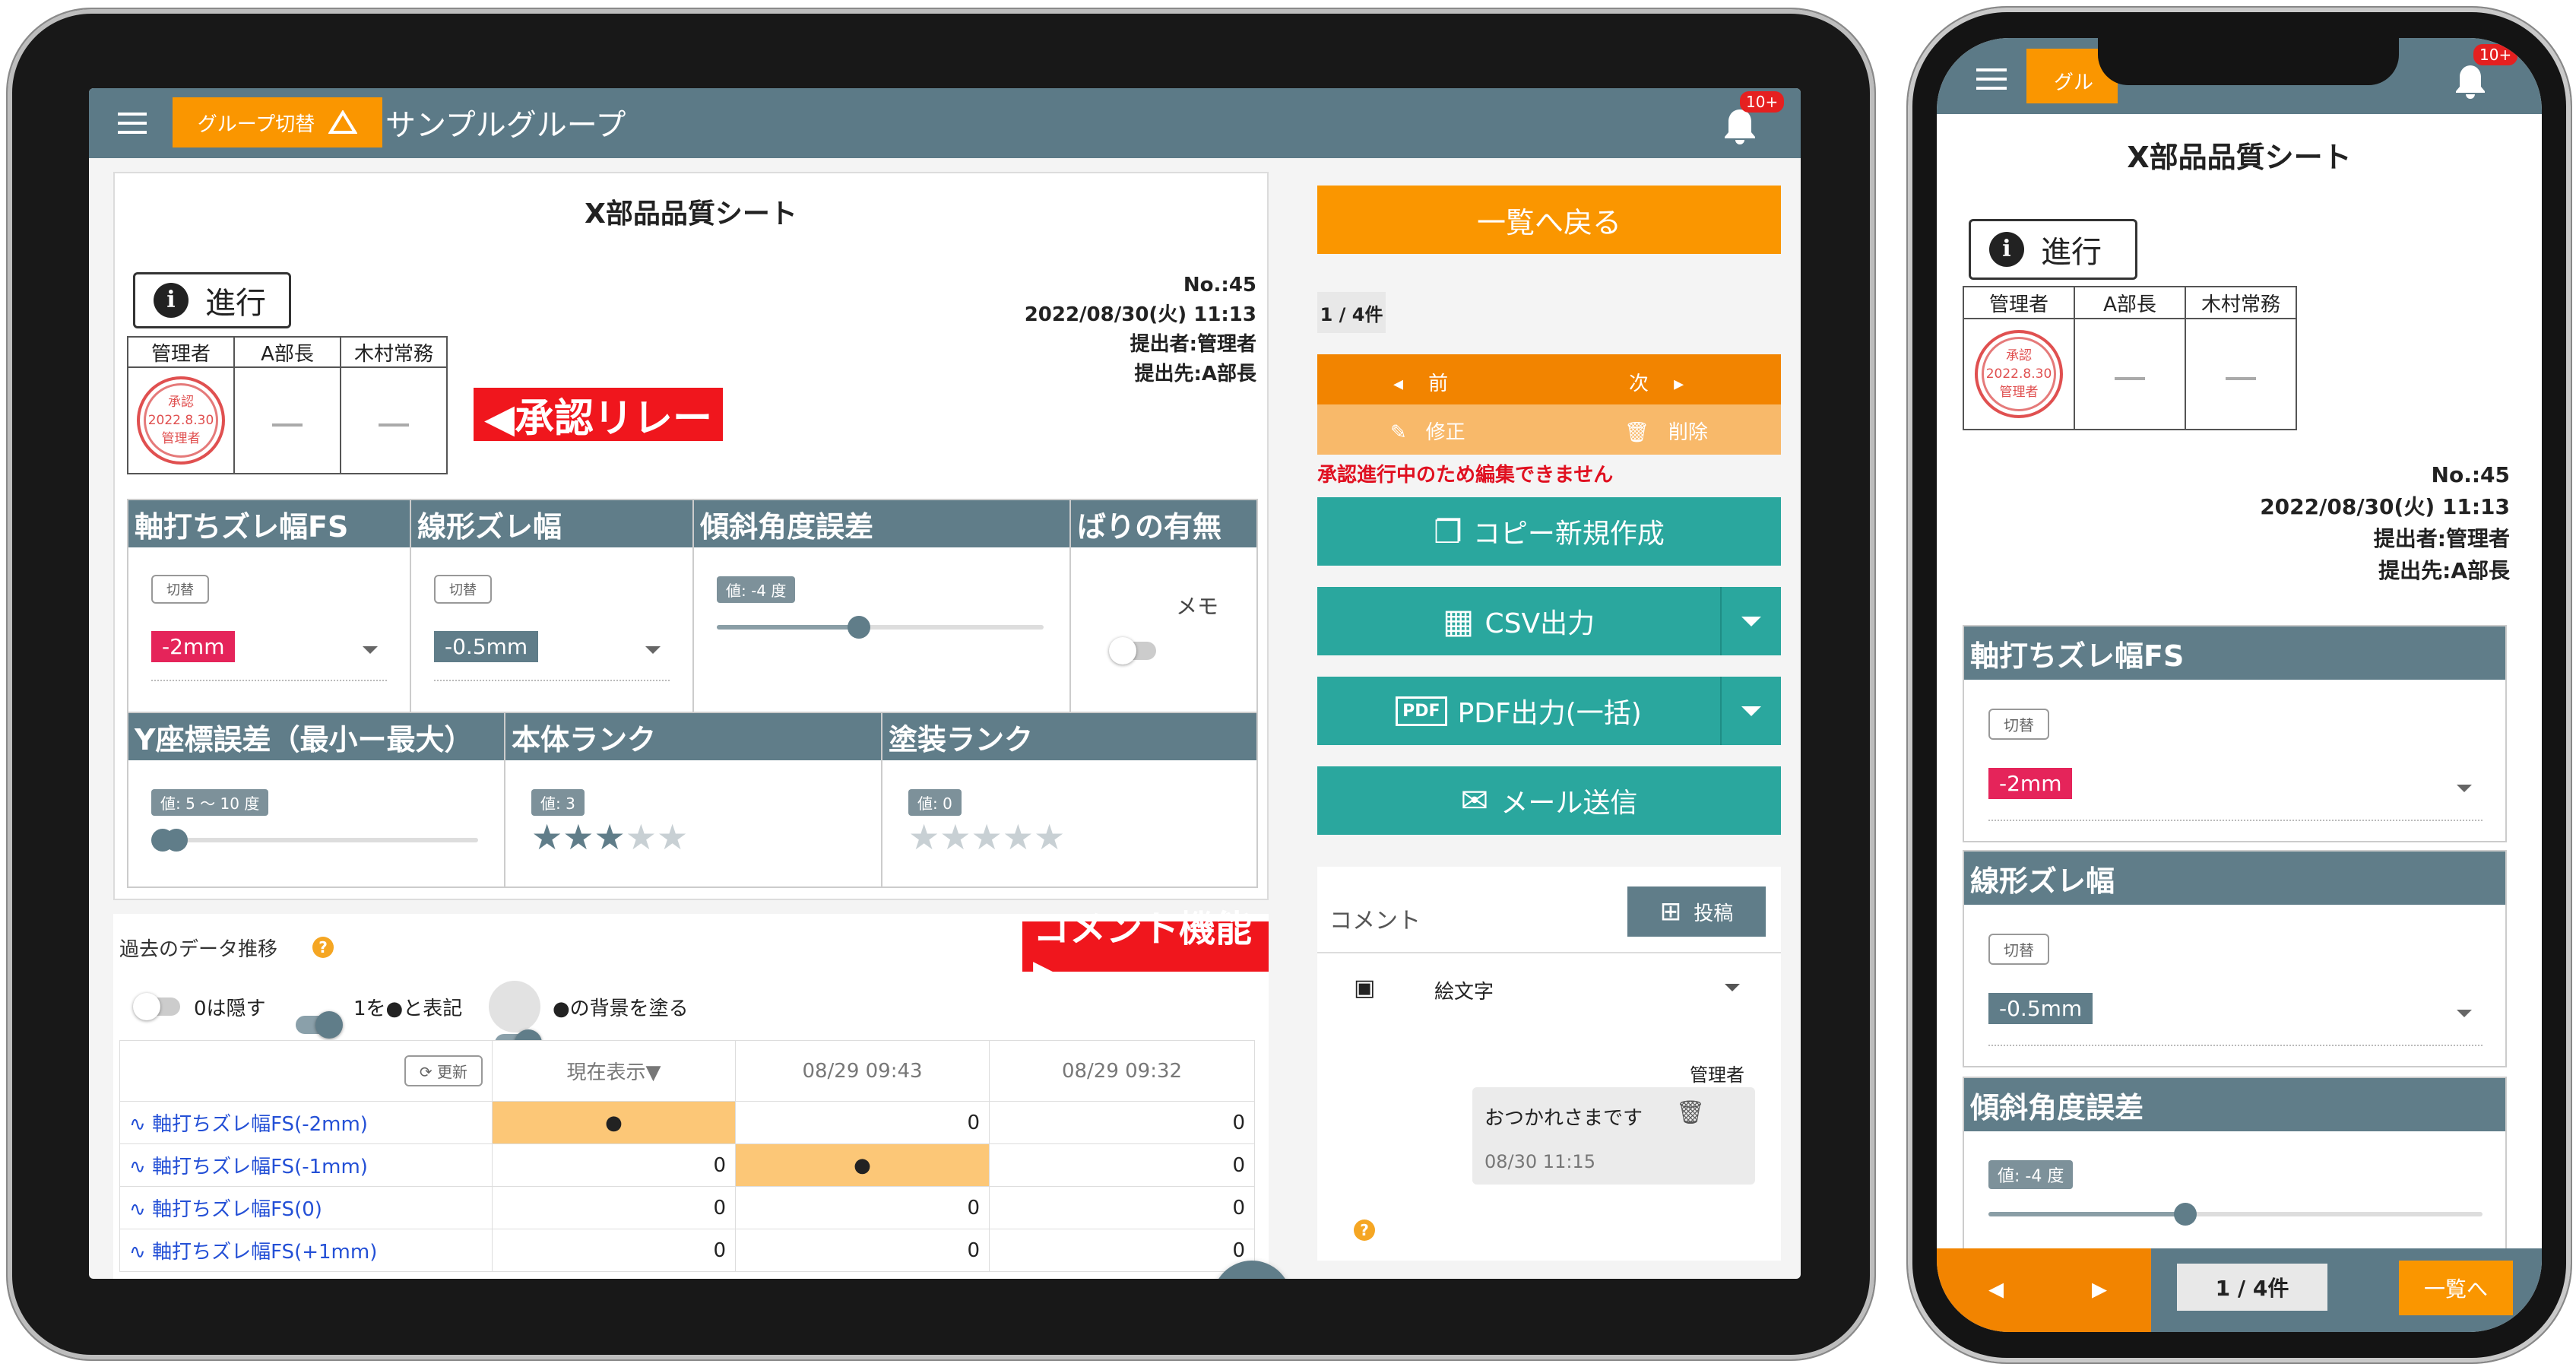 The image size is (2576, 1367). What do you see at coordinates (1549, 952) in the screenshot?
I see `divider` at bounding box center [1549, 952].